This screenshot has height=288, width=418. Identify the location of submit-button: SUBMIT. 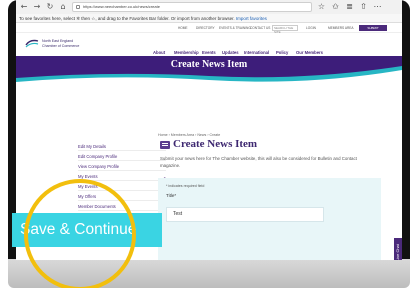
(373, 28).